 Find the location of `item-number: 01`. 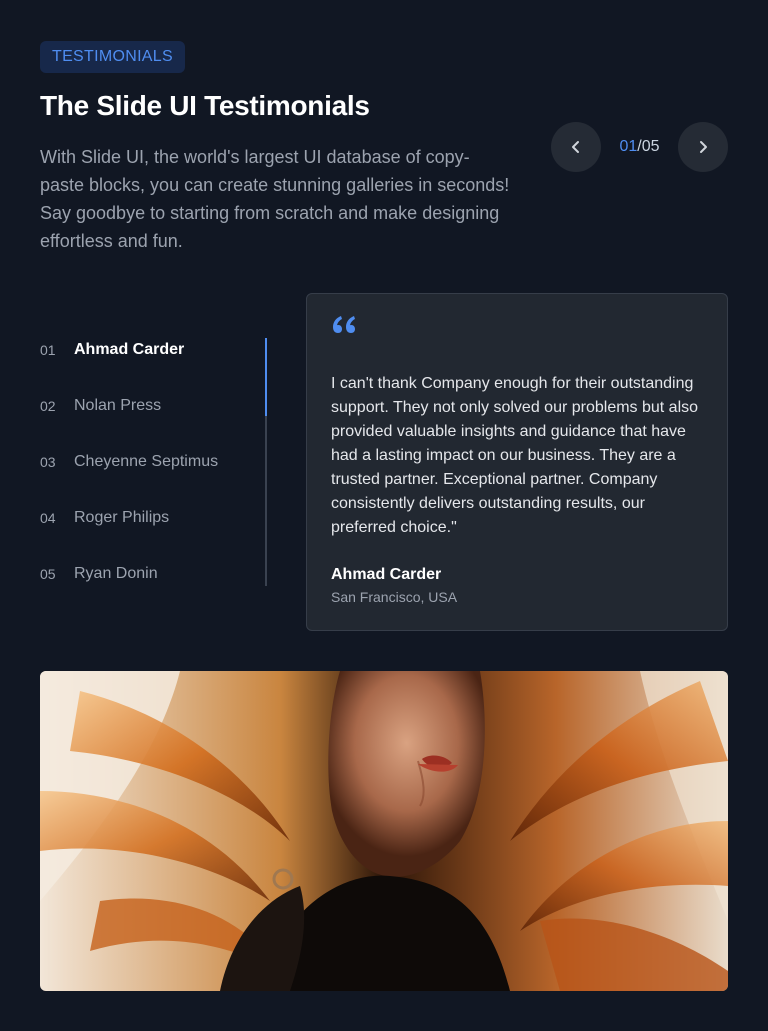

item-number: 01 is located at coordinates (48, 350).